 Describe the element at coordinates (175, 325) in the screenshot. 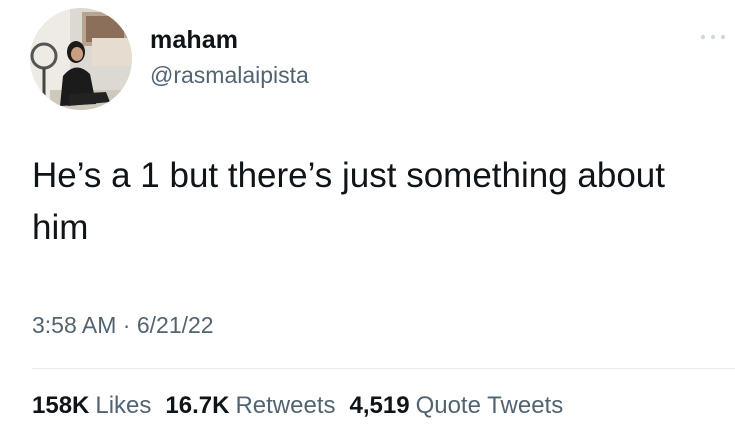

I see `tweet-date: 6/21/22` at that location.